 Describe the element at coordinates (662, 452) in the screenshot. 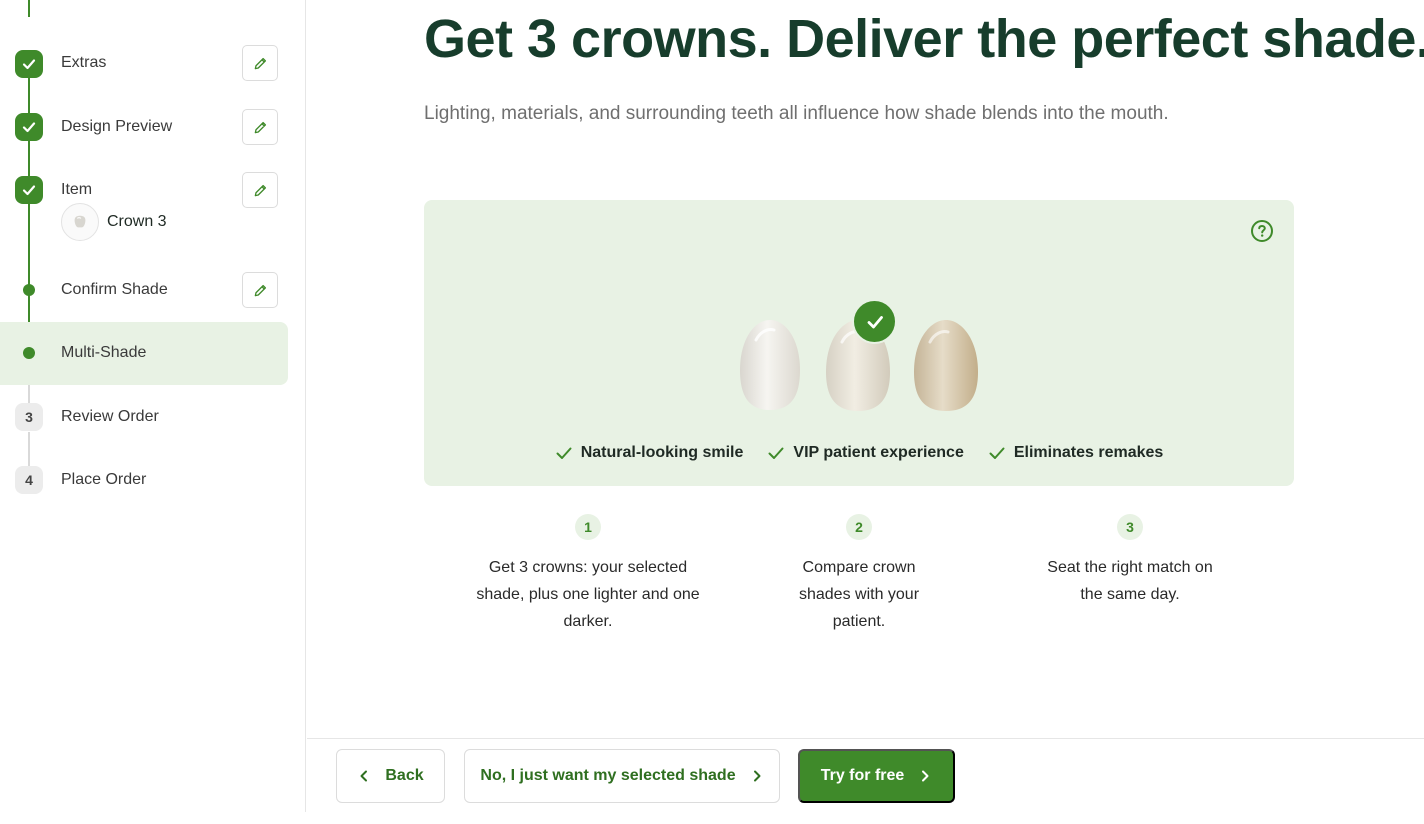

I see `benefit-label: Natural-looking smile` at that location.